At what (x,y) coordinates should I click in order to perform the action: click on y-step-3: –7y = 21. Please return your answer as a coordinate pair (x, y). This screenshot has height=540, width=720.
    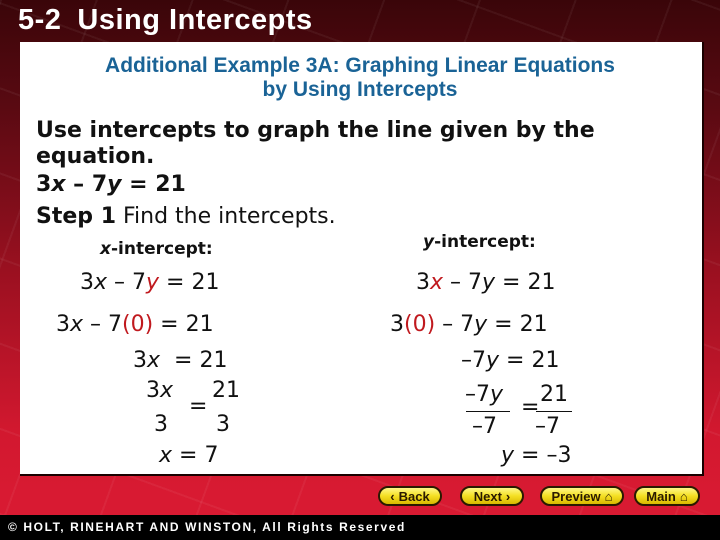
    Looking at the image, I should click on (510, 360).